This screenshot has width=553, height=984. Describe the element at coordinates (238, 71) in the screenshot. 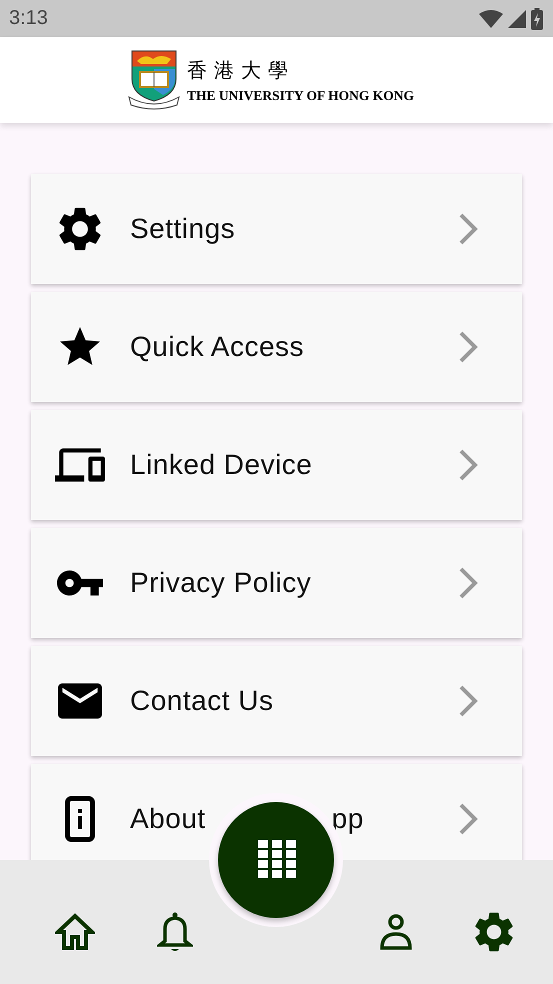

I see `university-name-chinese: 香 港 大 學` at that location.